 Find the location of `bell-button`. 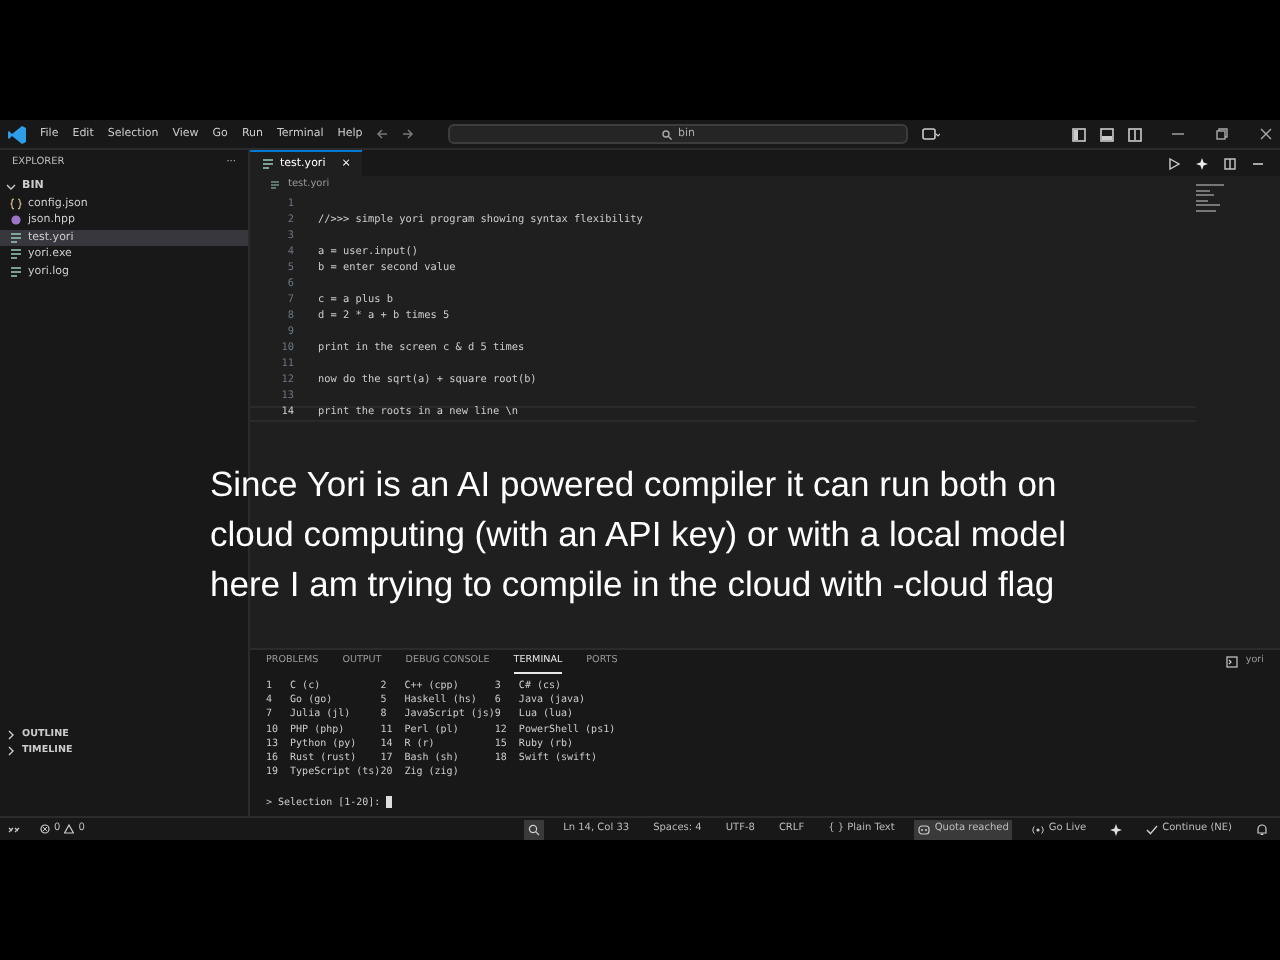

bell-button is located at coordinates (1262, 829).